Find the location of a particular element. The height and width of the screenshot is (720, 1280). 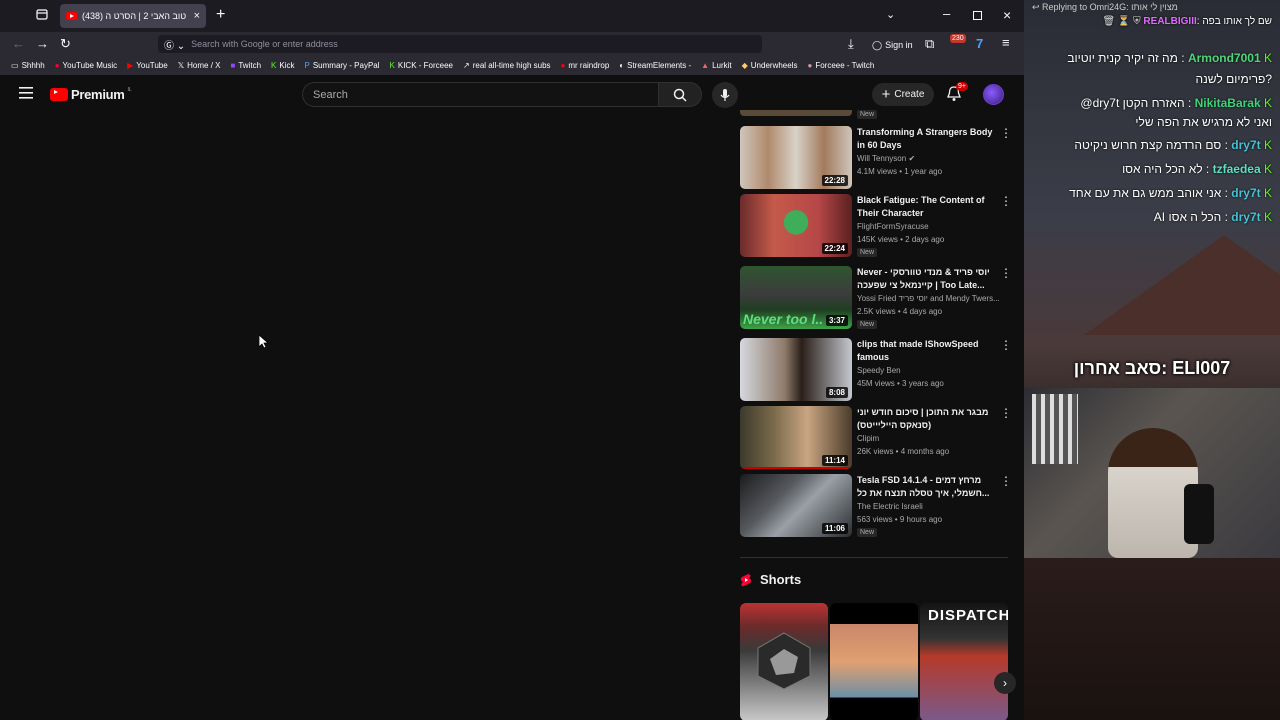

video-channel: FlightFormSyracuse is located at coordinates (932, 226).